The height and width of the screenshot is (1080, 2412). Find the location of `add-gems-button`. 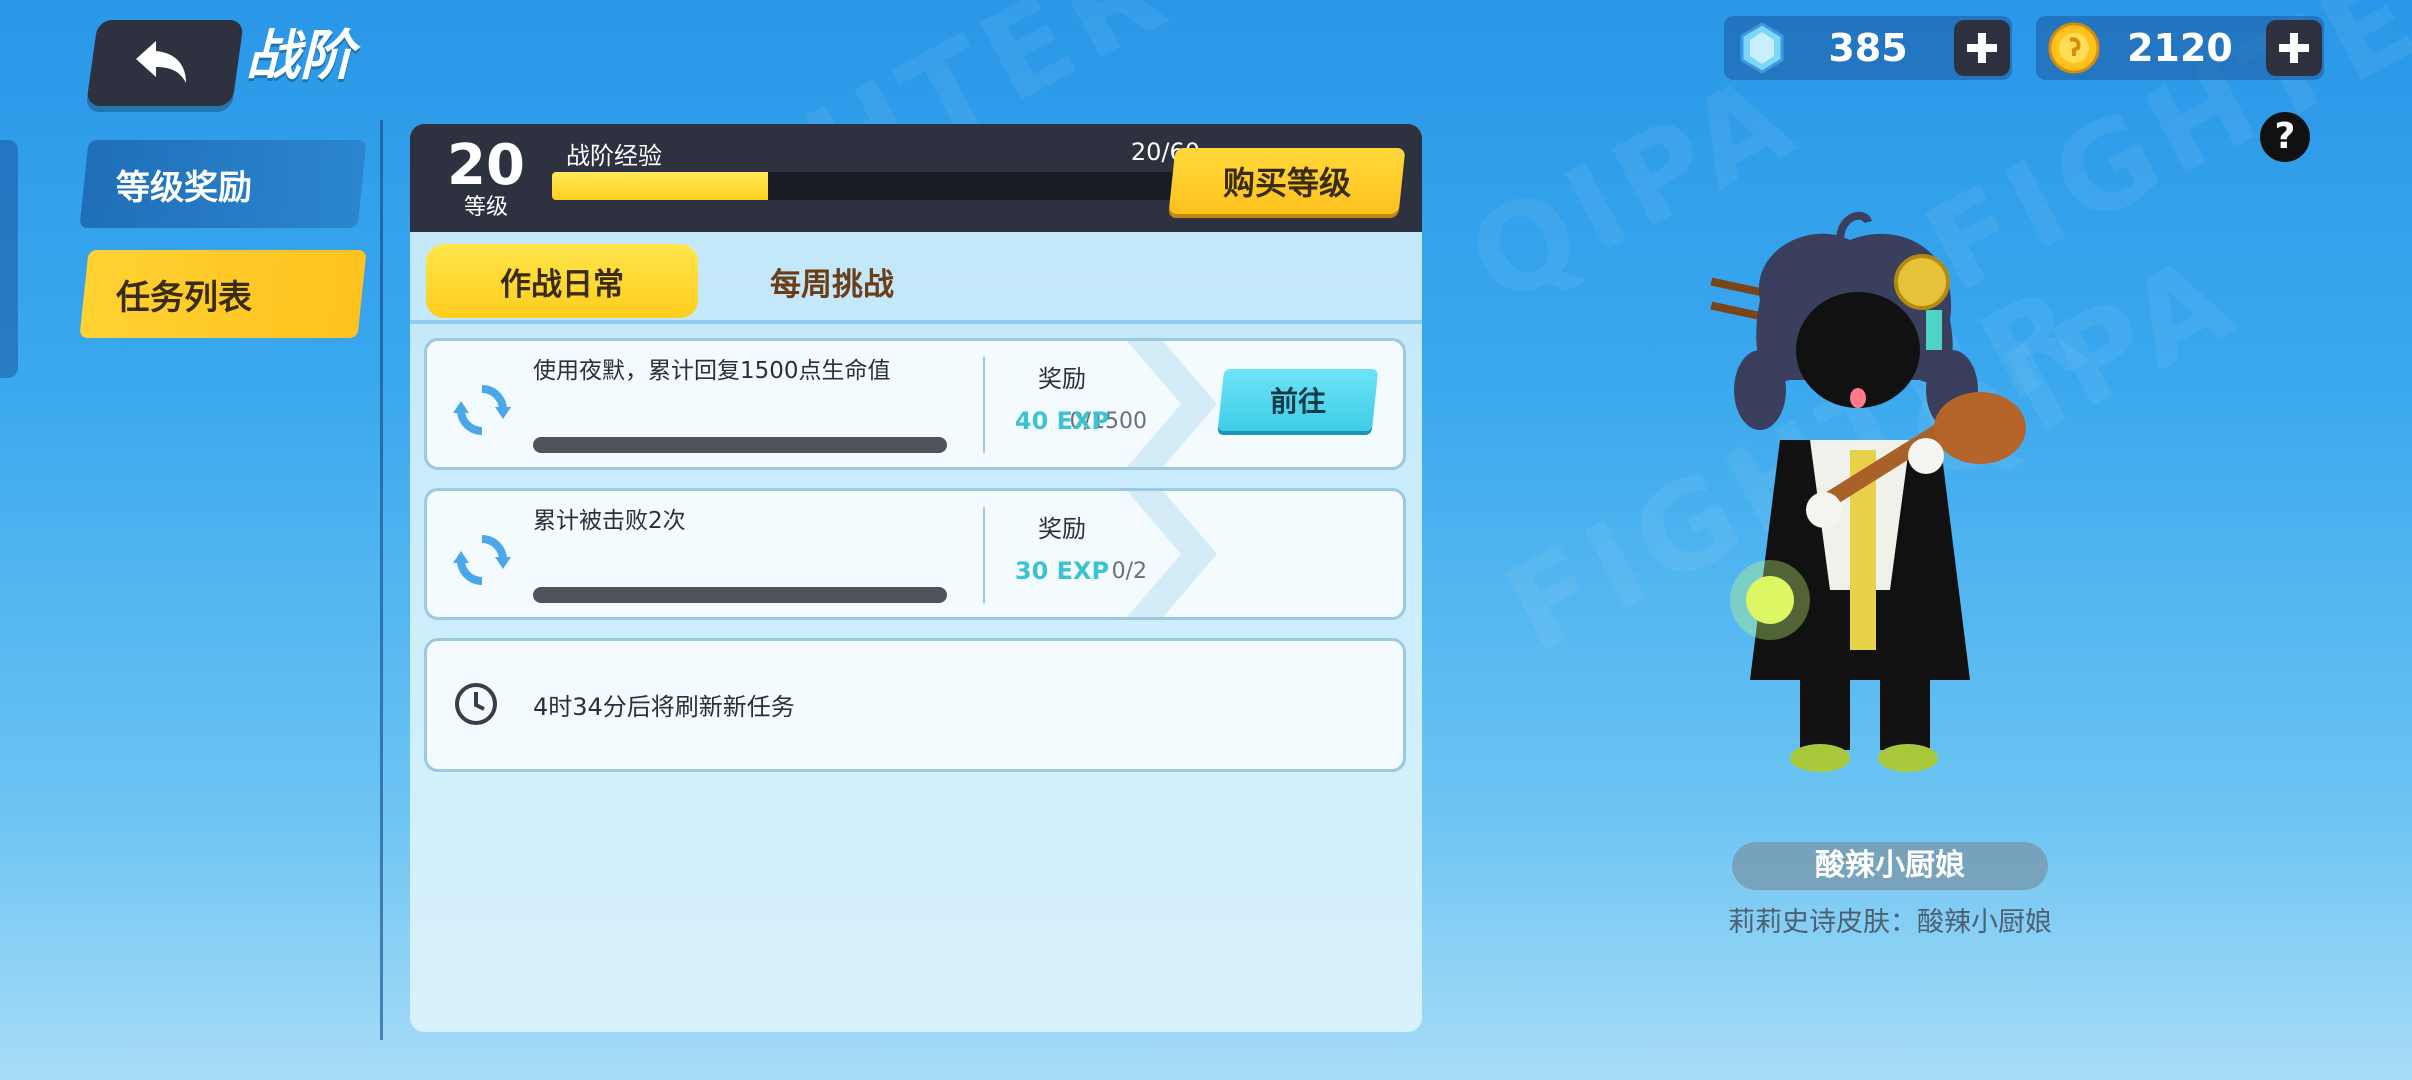

add-gems-button is located at coordinates (1982, 48).